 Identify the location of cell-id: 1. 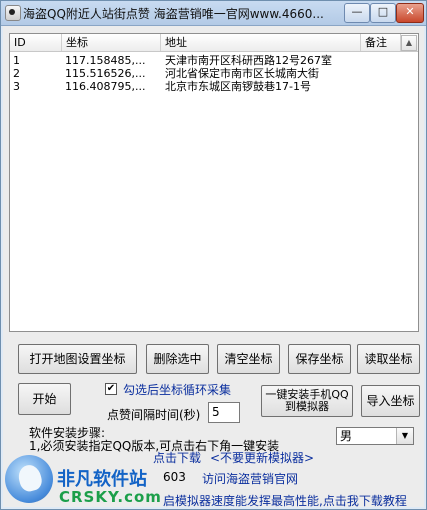
(16, 60).